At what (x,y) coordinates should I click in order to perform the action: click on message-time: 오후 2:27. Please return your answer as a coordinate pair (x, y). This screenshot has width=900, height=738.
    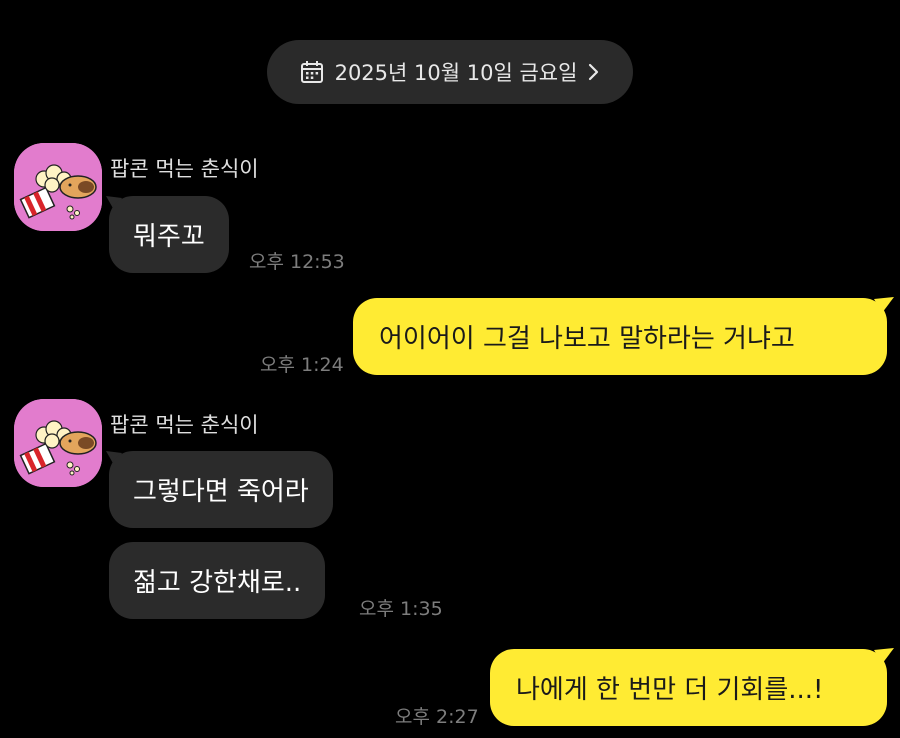
    Looking at the image, I should click on (437, 717).